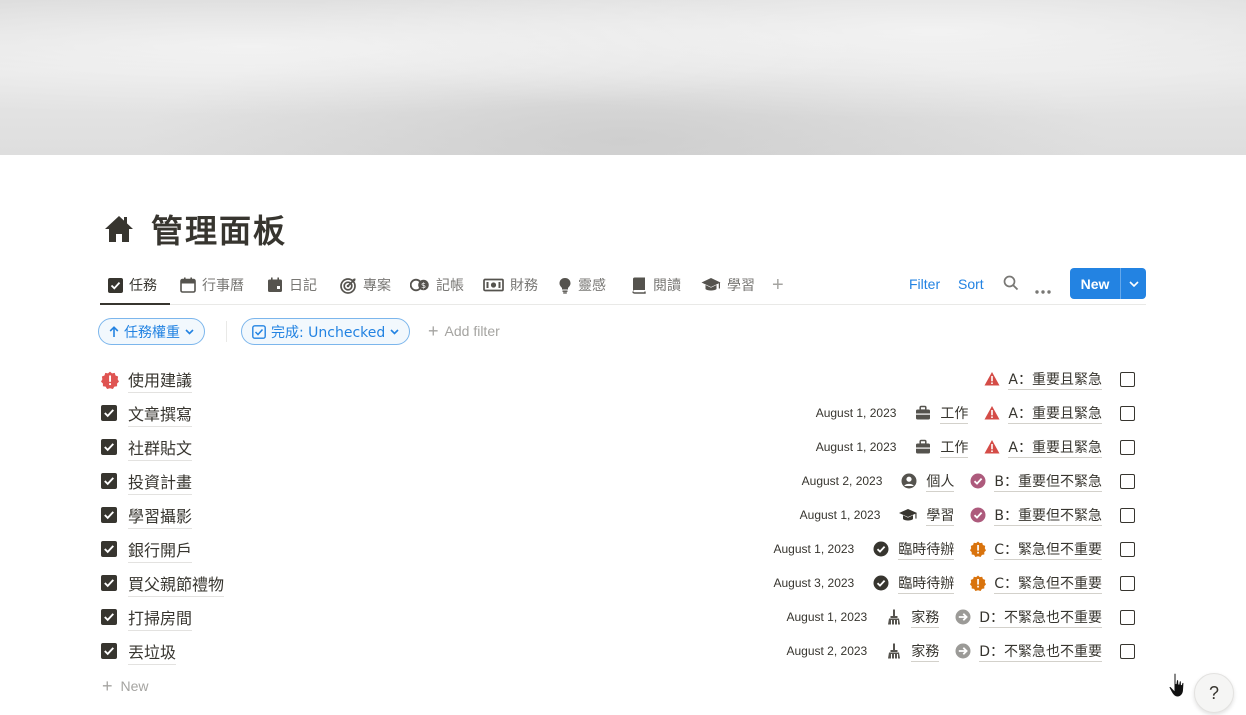 The image size is (1246, 715). Describe the element at coordinates (1040, 617) in the screenshot. I see `priority-label: D：不緊急也不重要` at that location.